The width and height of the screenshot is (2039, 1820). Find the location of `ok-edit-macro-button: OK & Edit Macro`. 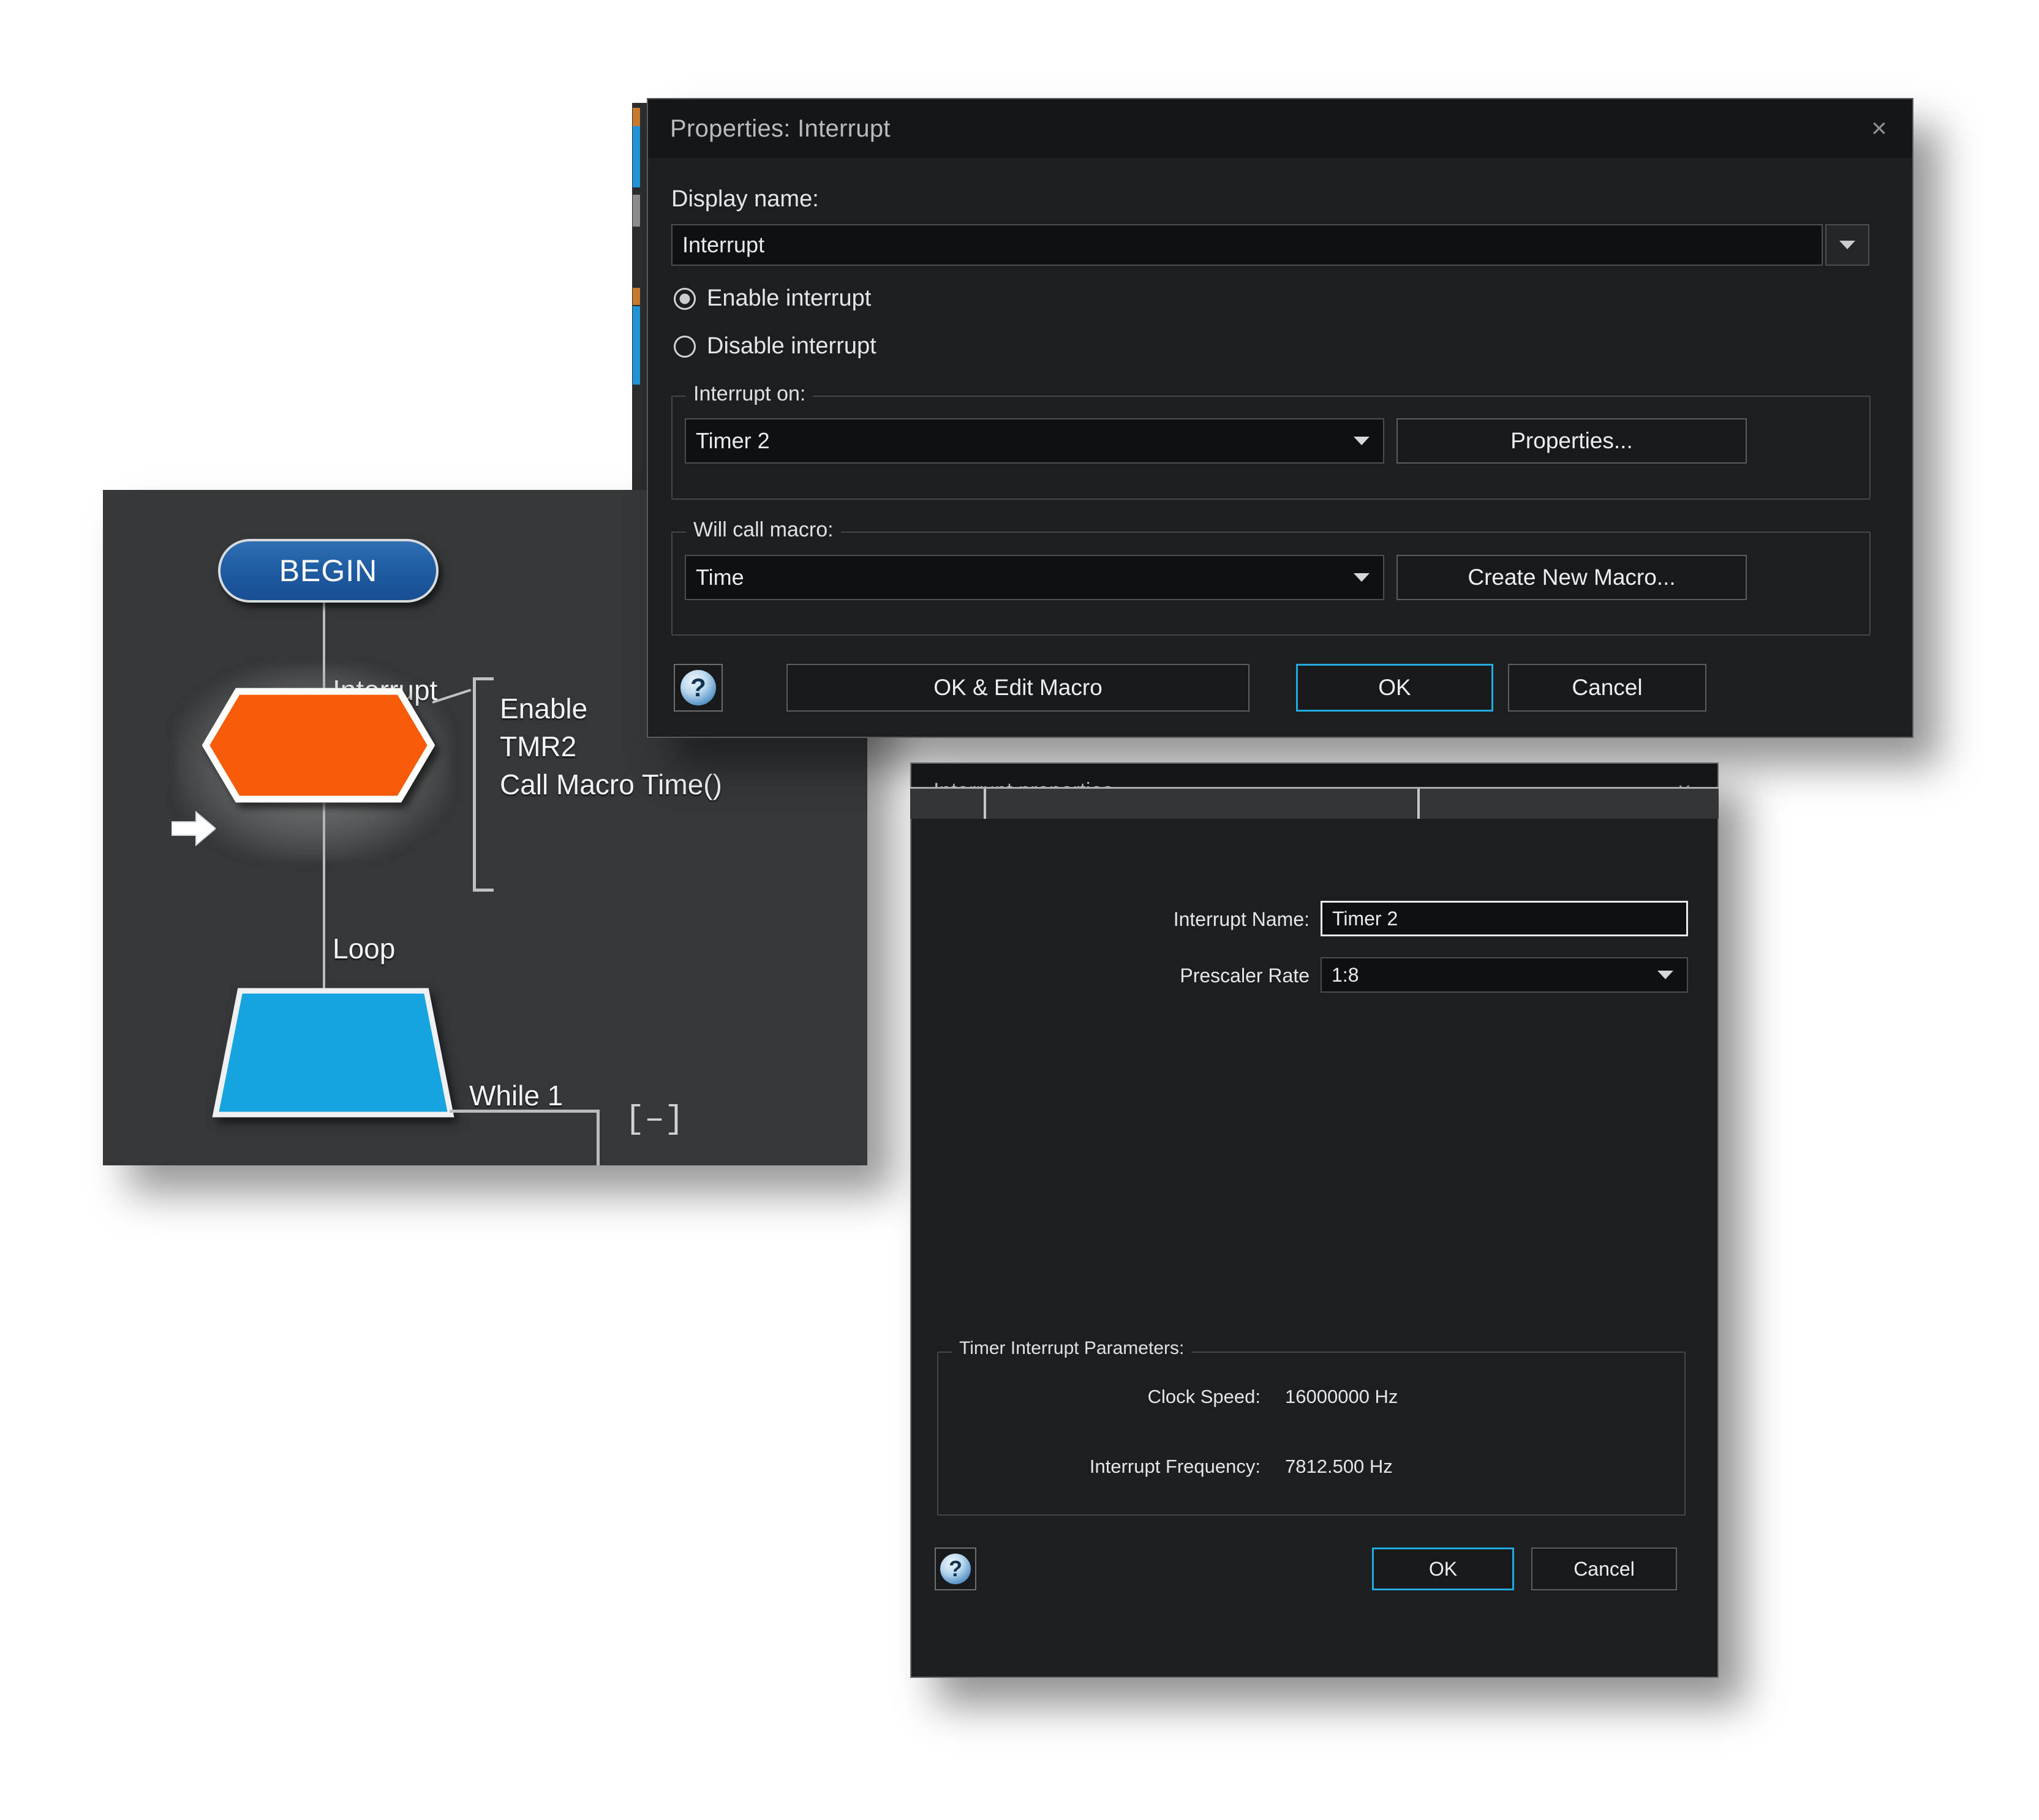

ok-edit-macro-button: OK & Edit Macro is located at coordinates (1018, 688).